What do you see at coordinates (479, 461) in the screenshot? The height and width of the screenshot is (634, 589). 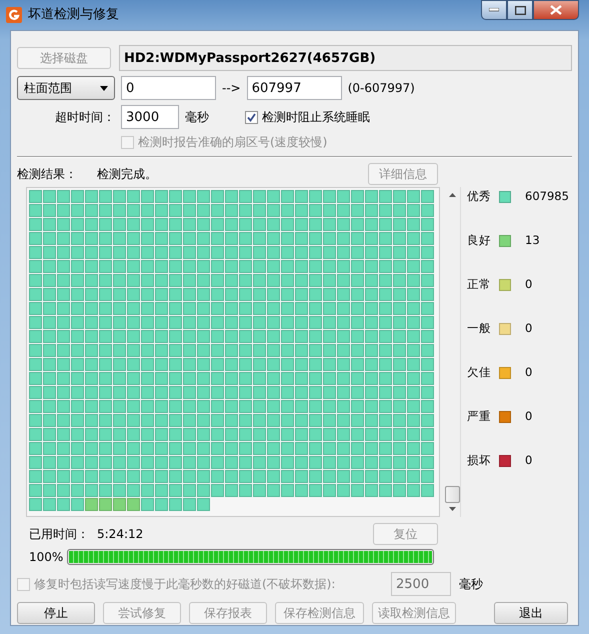 I see `legend-label: 损坏` at bounding box center [479, 461].